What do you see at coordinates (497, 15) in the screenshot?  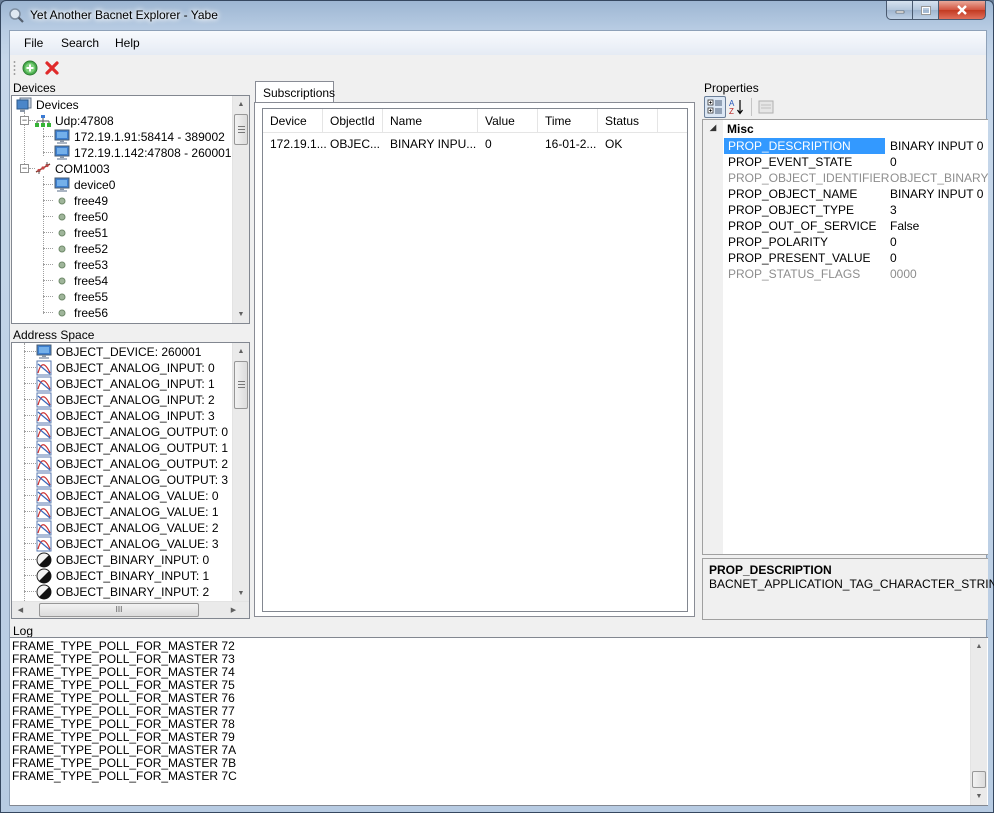 I see `title-bar: Yet Another Bacnet Explorer - Yabe` at bounding box center [497, 15].